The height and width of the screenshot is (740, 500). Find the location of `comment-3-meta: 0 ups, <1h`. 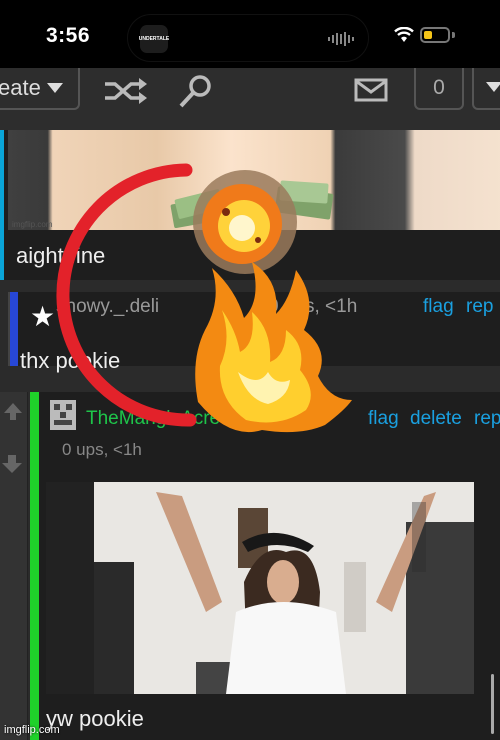

comment-3-meta: 0 ups, <1h is located at coordinates (102, 449).